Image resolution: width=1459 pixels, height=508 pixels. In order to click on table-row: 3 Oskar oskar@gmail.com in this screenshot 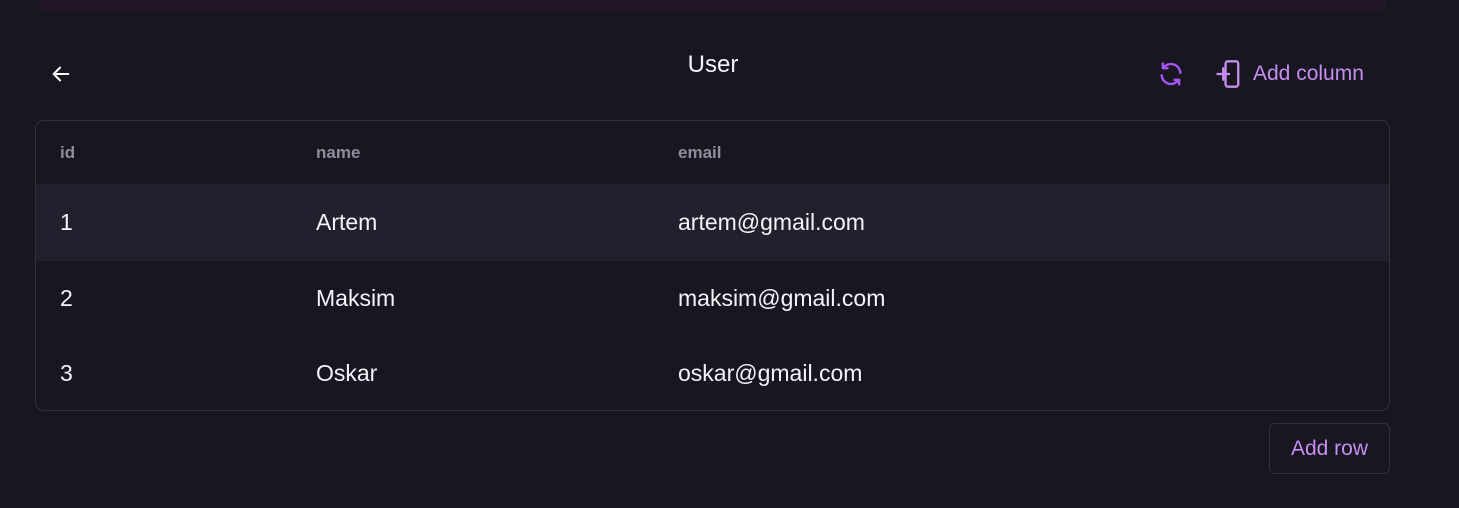, I will do `click(712, 373)`.